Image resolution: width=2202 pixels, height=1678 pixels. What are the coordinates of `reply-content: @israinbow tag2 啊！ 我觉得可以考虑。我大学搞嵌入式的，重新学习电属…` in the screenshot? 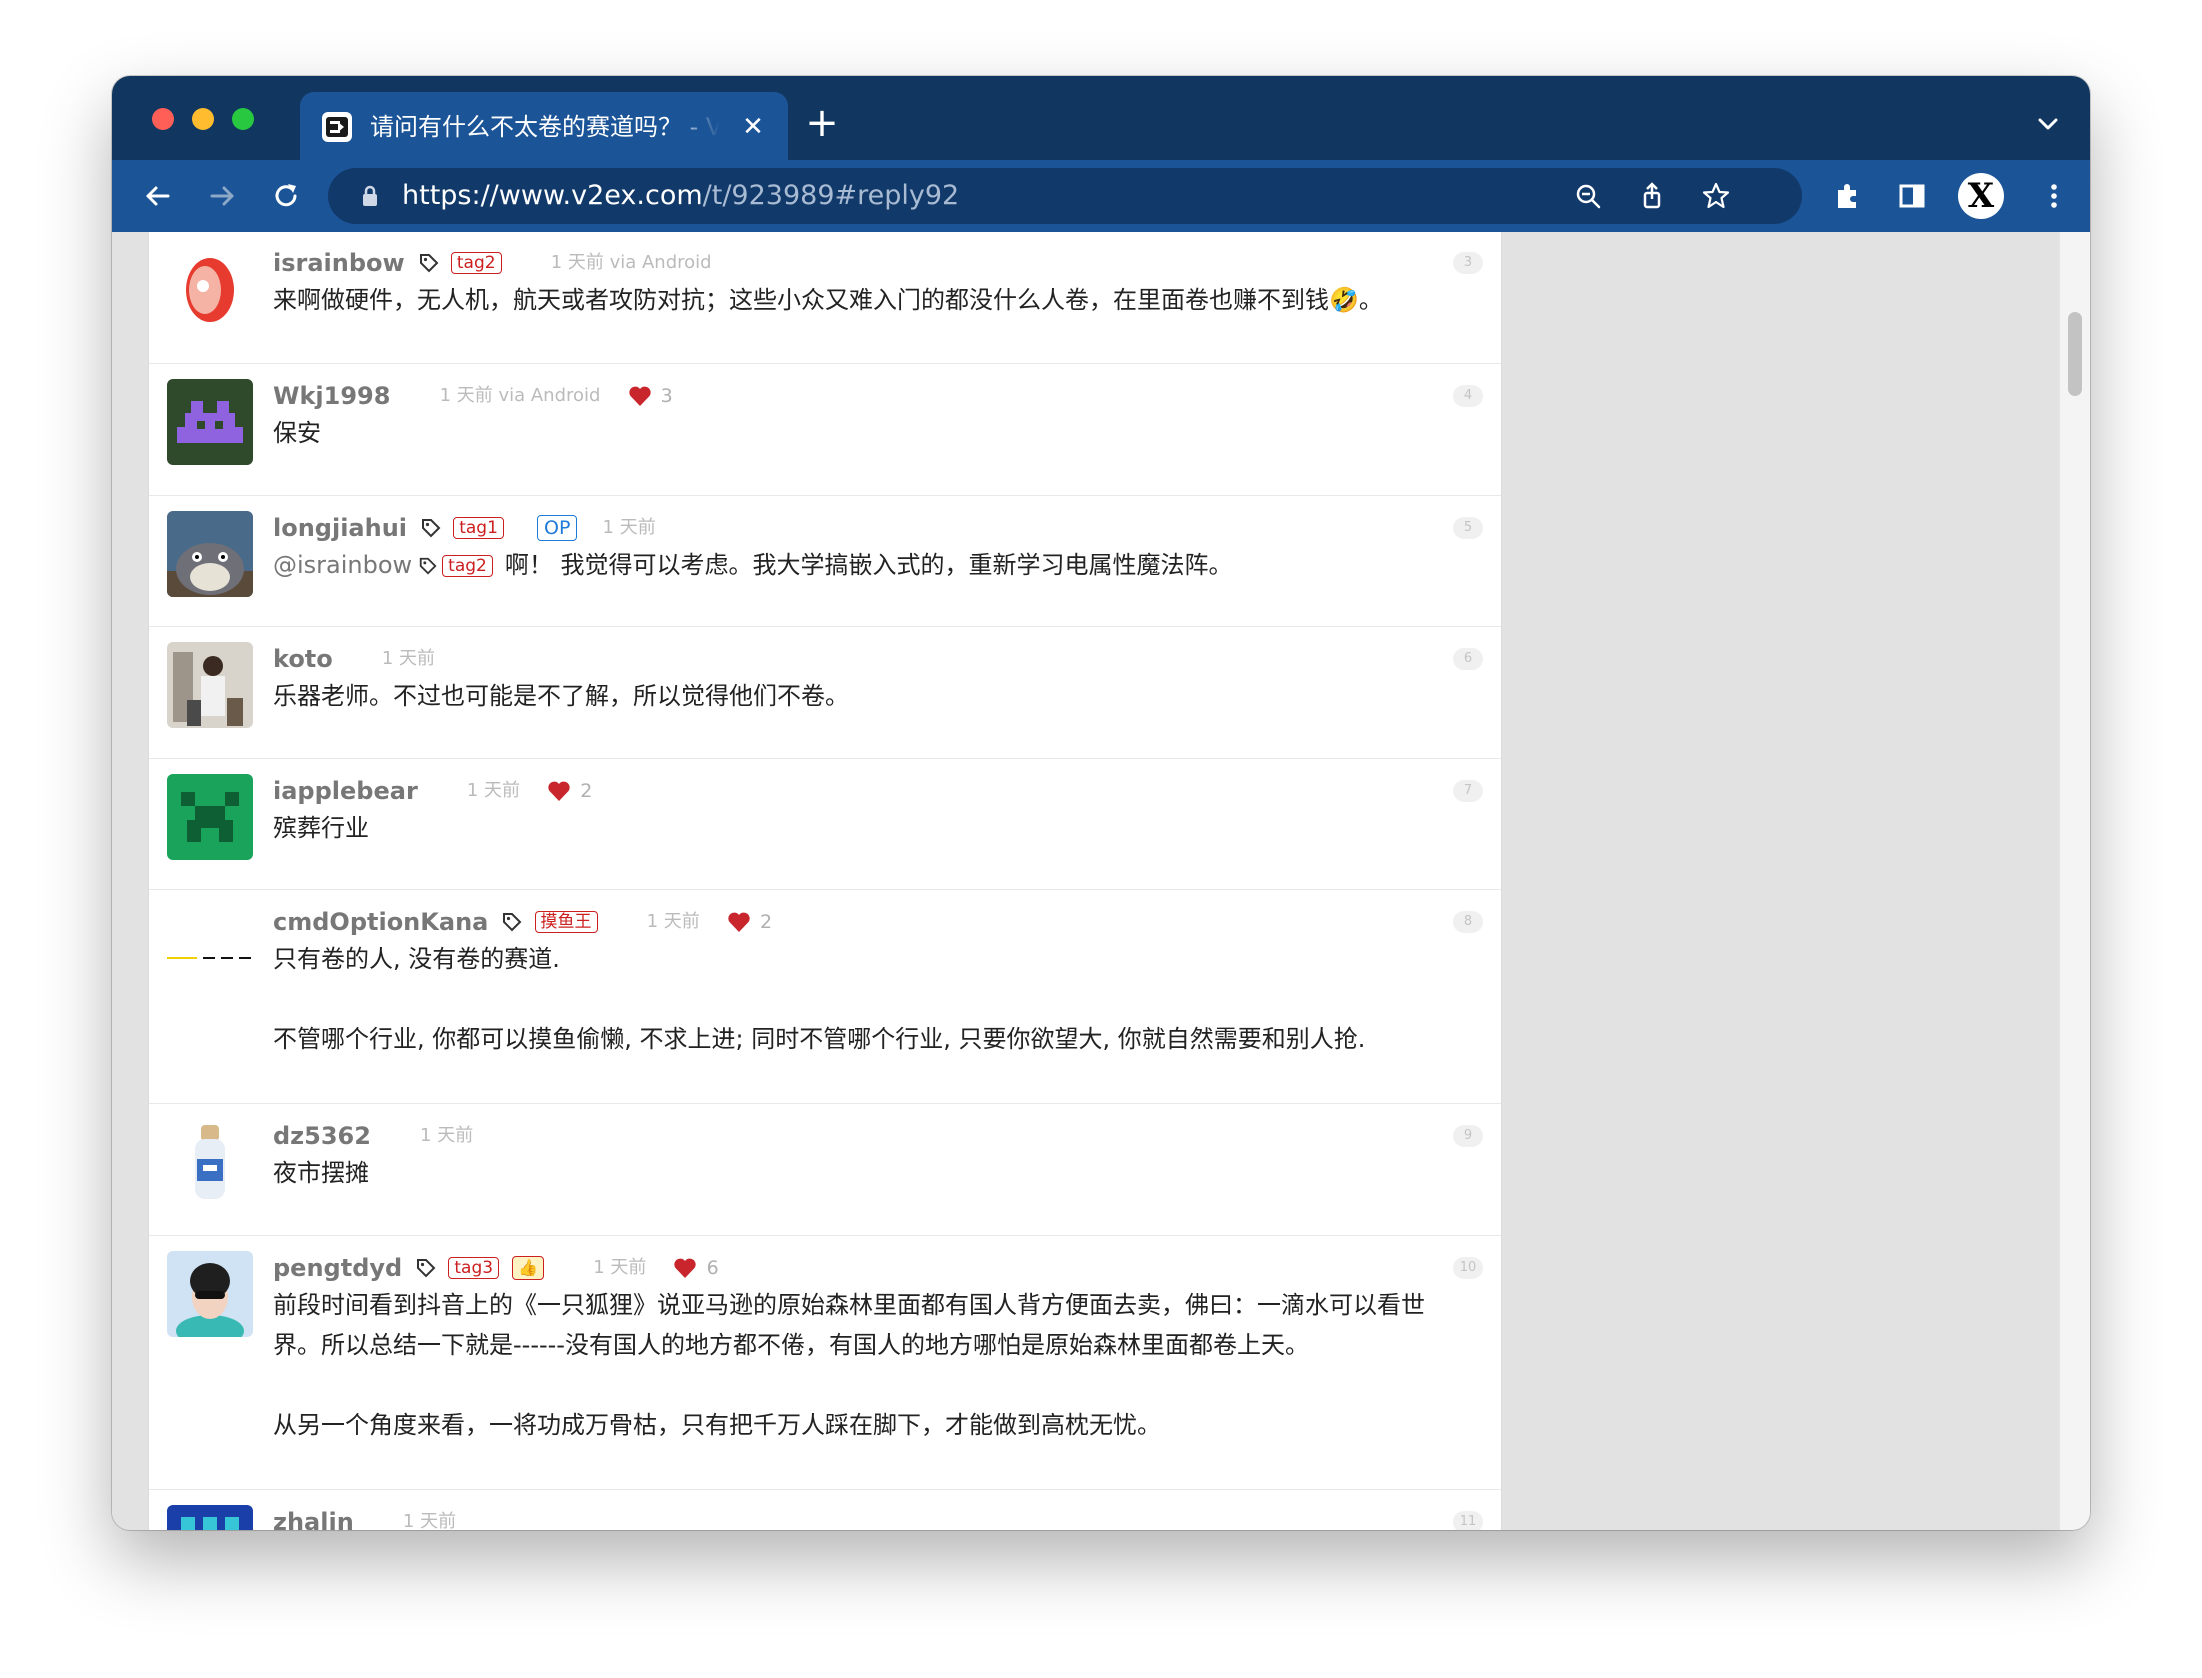 It's located at (878, 565).